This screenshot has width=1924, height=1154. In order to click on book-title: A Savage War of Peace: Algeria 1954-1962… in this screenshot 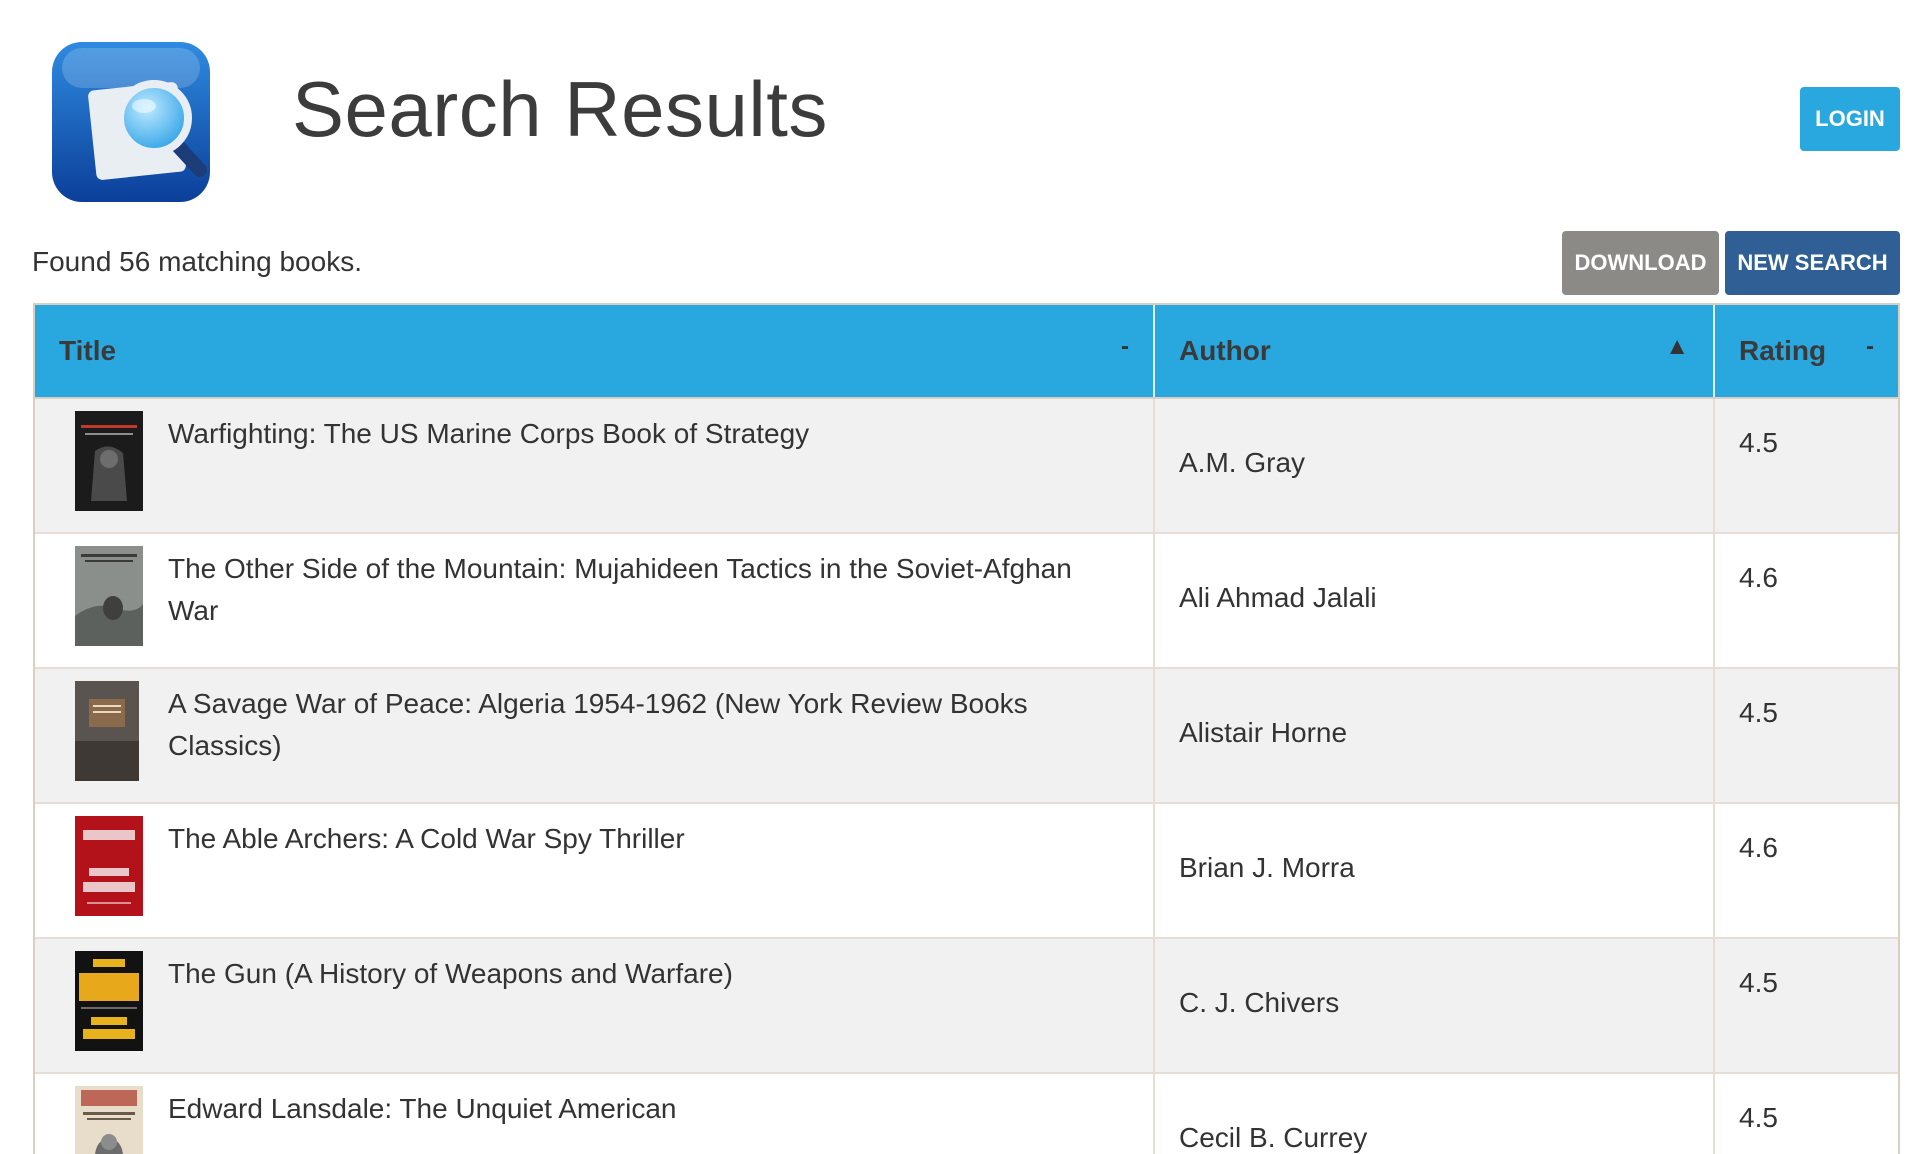, I will do `click(638, 725)`.